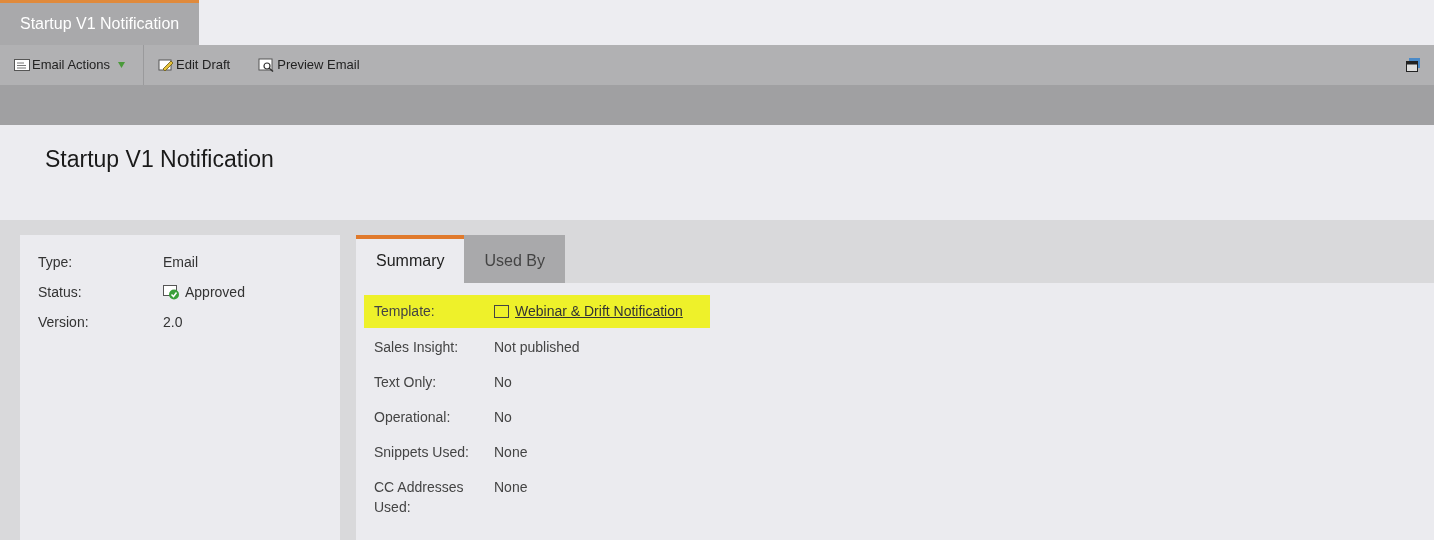  I want to click on tab: Used By, so click(514, 259).